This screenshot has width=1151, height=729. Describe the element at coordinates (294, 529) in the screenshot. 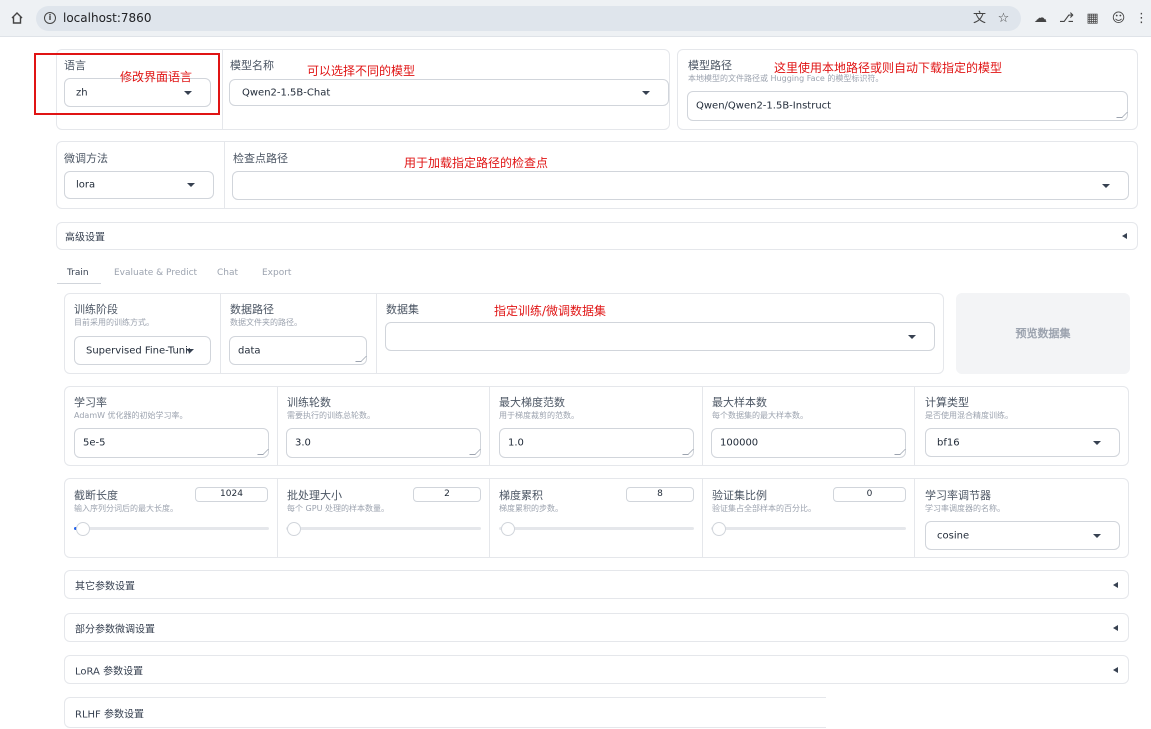

I see `batch-slider-handle` at that location.